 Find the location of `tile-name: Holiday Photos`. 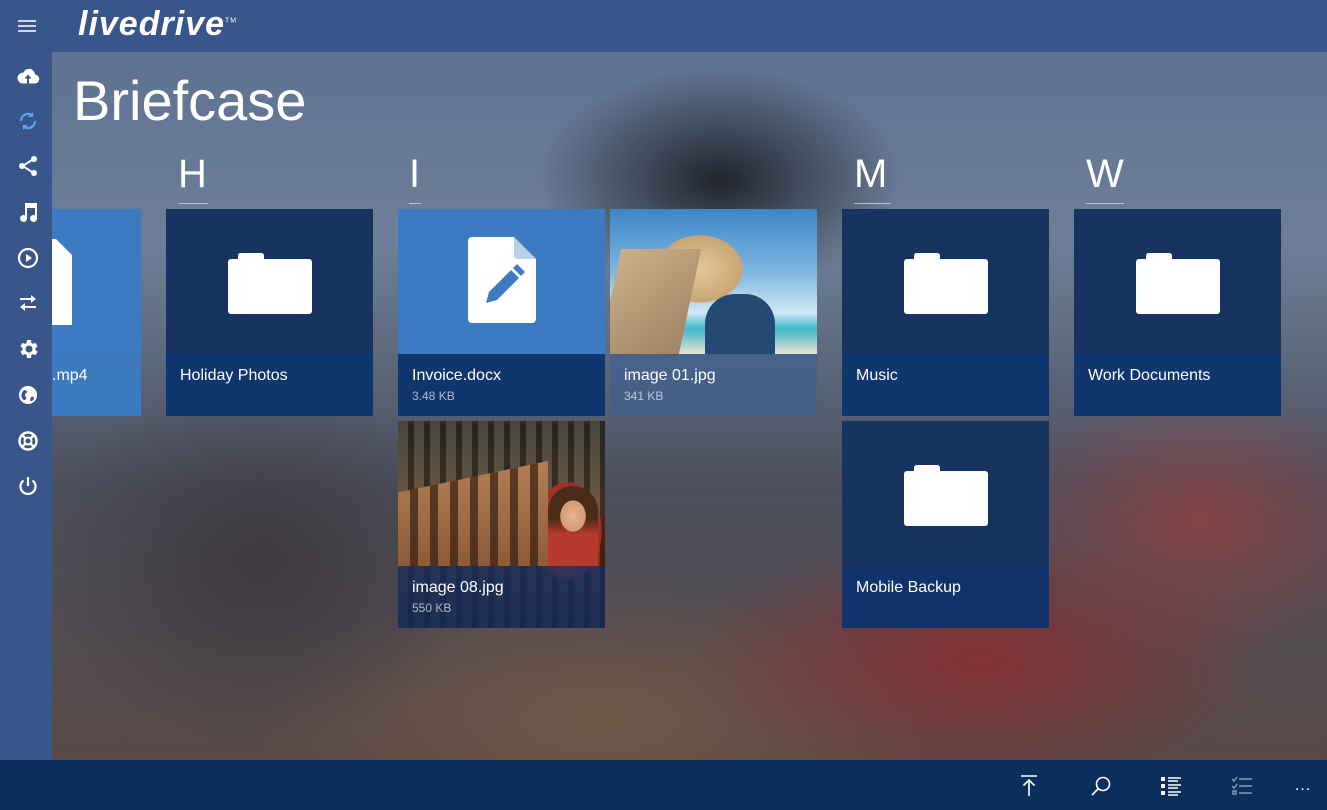

tile-name: Holiday Photos is located at coordinates (234, 375).